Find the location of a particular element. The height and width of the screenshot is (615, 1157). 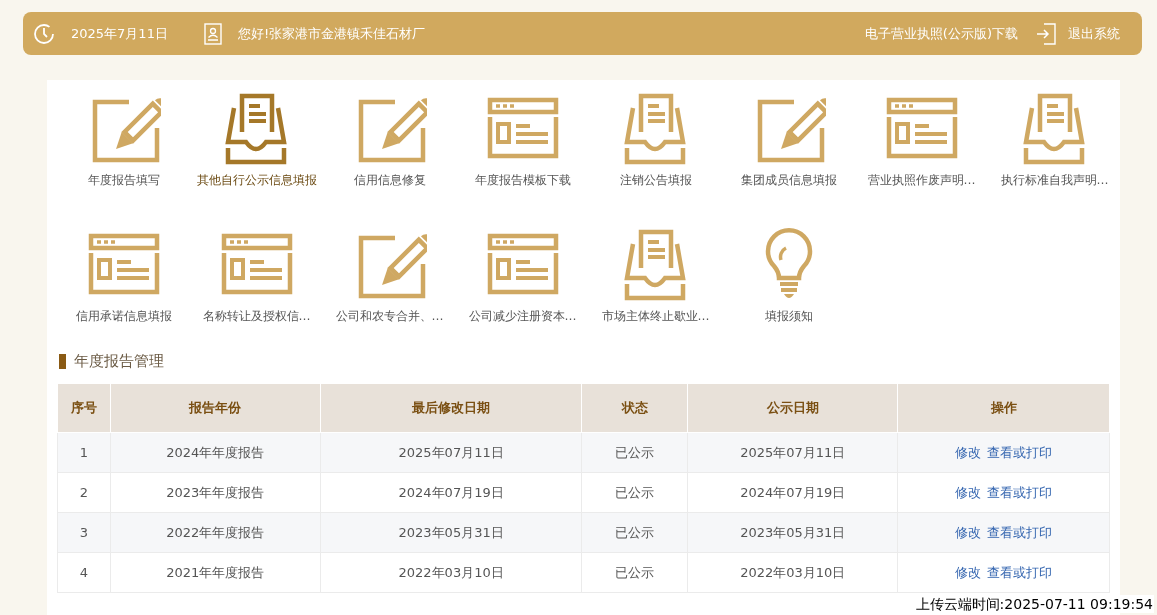

table-cell: 2022年年度报告 is located at coordinates (215, 532).